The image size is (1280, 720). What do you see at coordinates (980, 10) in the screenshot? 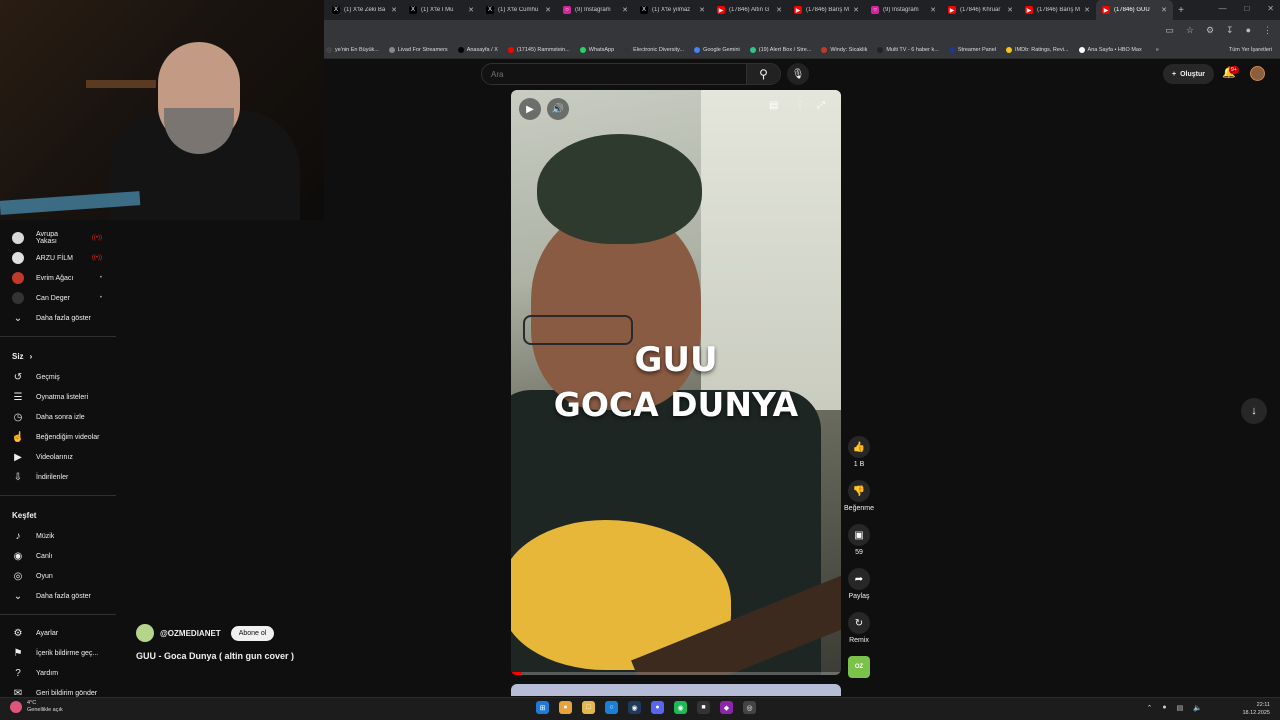
I see `browser-tab: ▶ (17846) Khruar ✕` at bounding box center [980, 10].